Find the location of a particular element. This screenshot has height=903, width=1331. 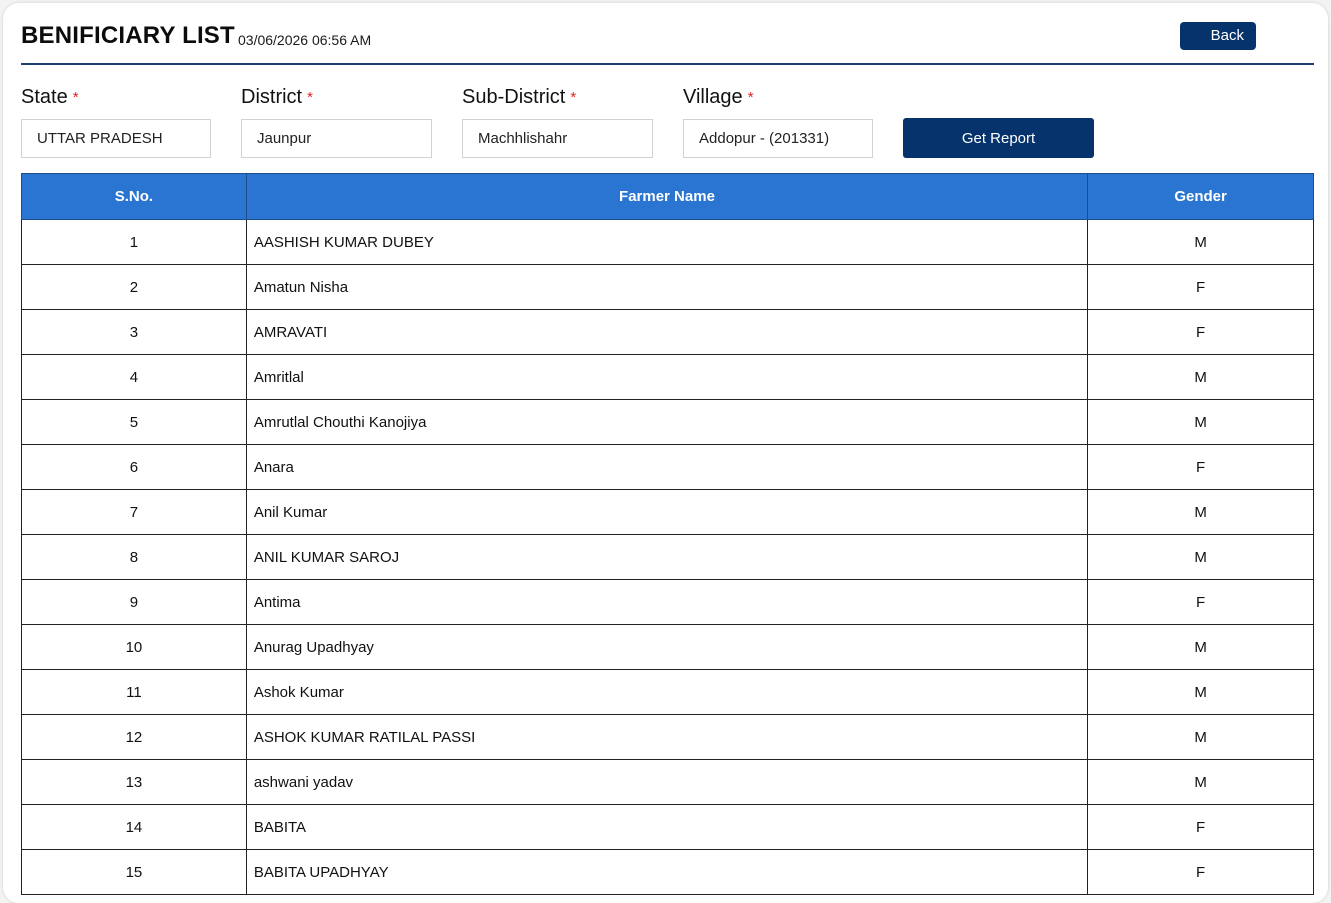

cell-farmer-name: Anara is located at coordinates (667, 467).